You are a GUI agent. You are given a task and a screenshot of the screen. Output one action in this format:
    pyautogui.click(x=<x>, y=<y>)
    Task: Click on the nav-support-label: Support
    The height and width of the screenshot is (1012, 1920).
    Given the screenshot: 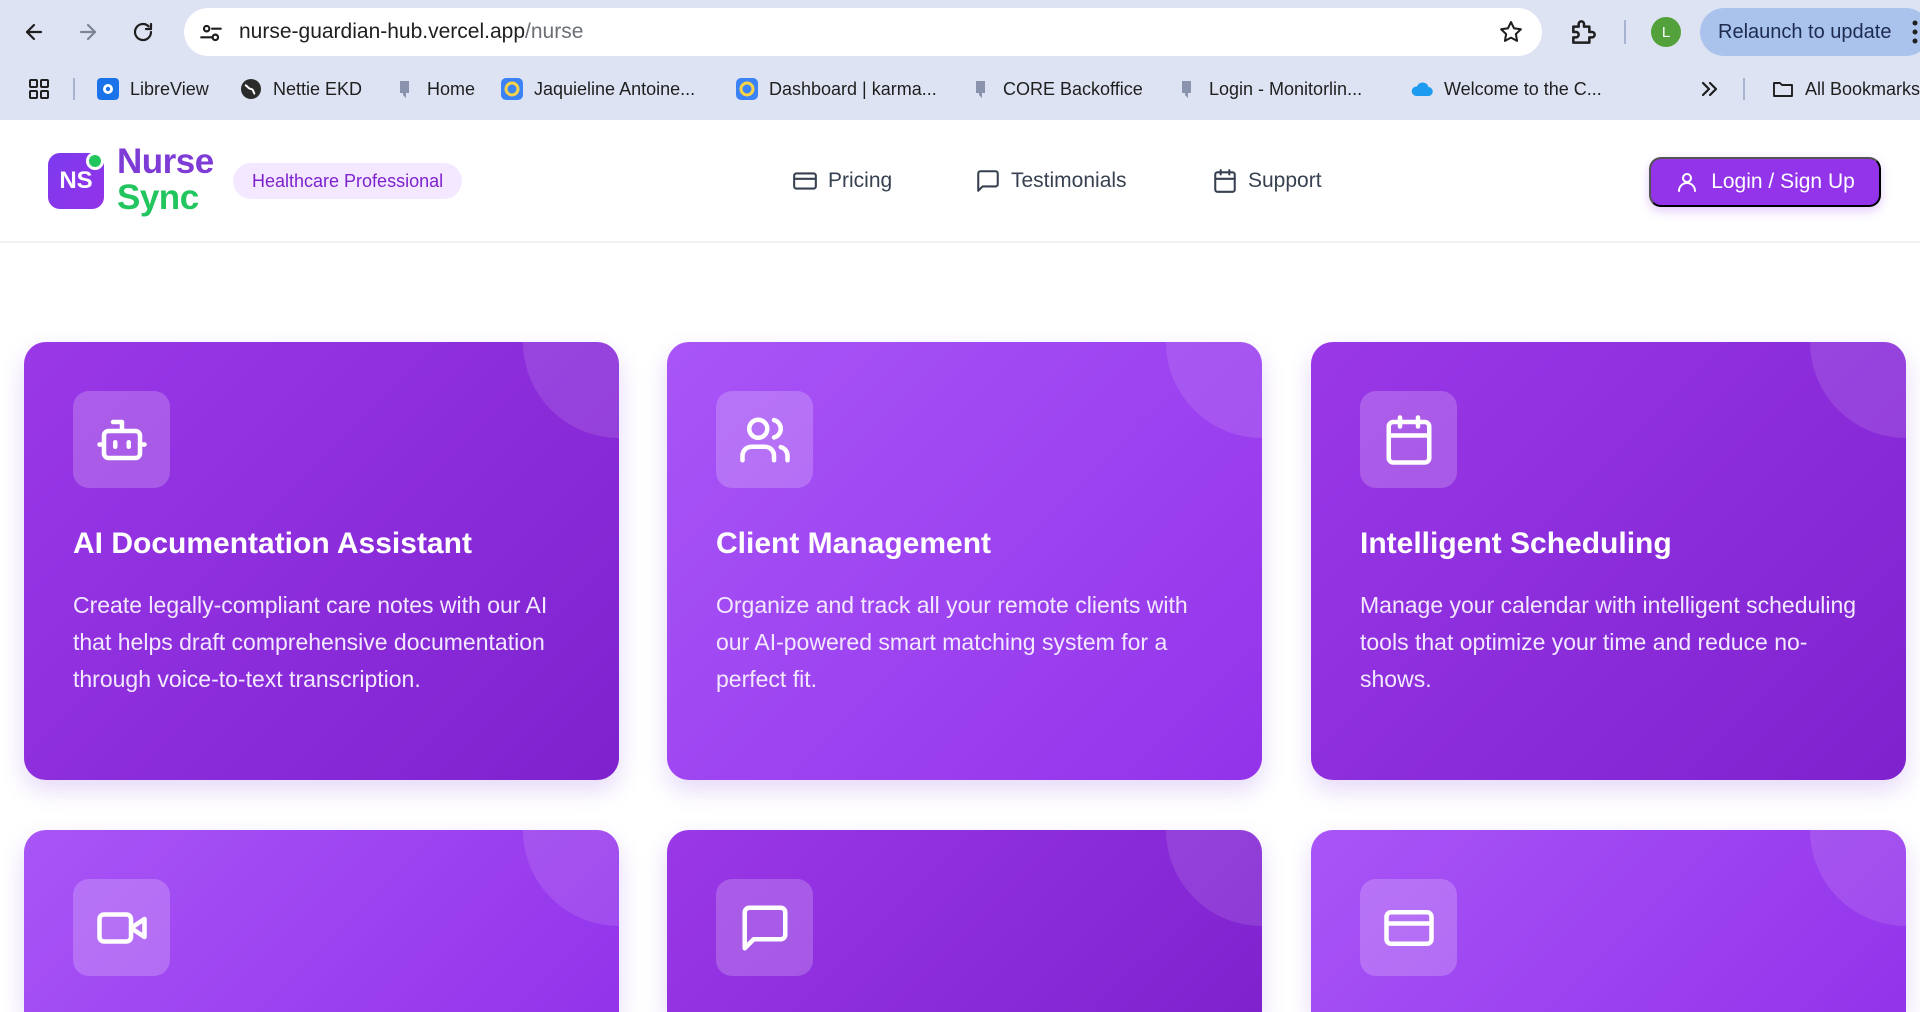 What is the action you would take?
    pyautogui.click(x=1285, y=180)
    